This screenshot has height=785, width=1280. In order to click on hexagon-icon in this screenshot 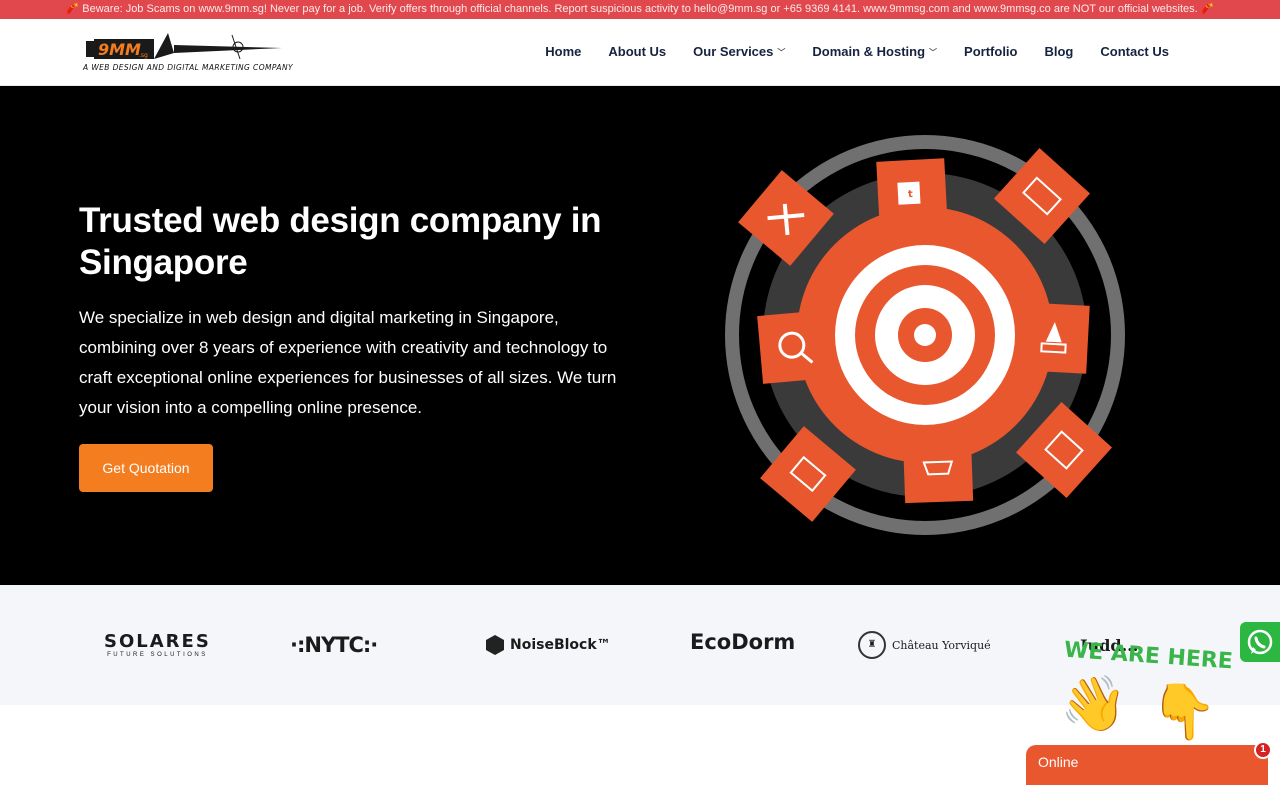, I will do `click(495, 645)`.